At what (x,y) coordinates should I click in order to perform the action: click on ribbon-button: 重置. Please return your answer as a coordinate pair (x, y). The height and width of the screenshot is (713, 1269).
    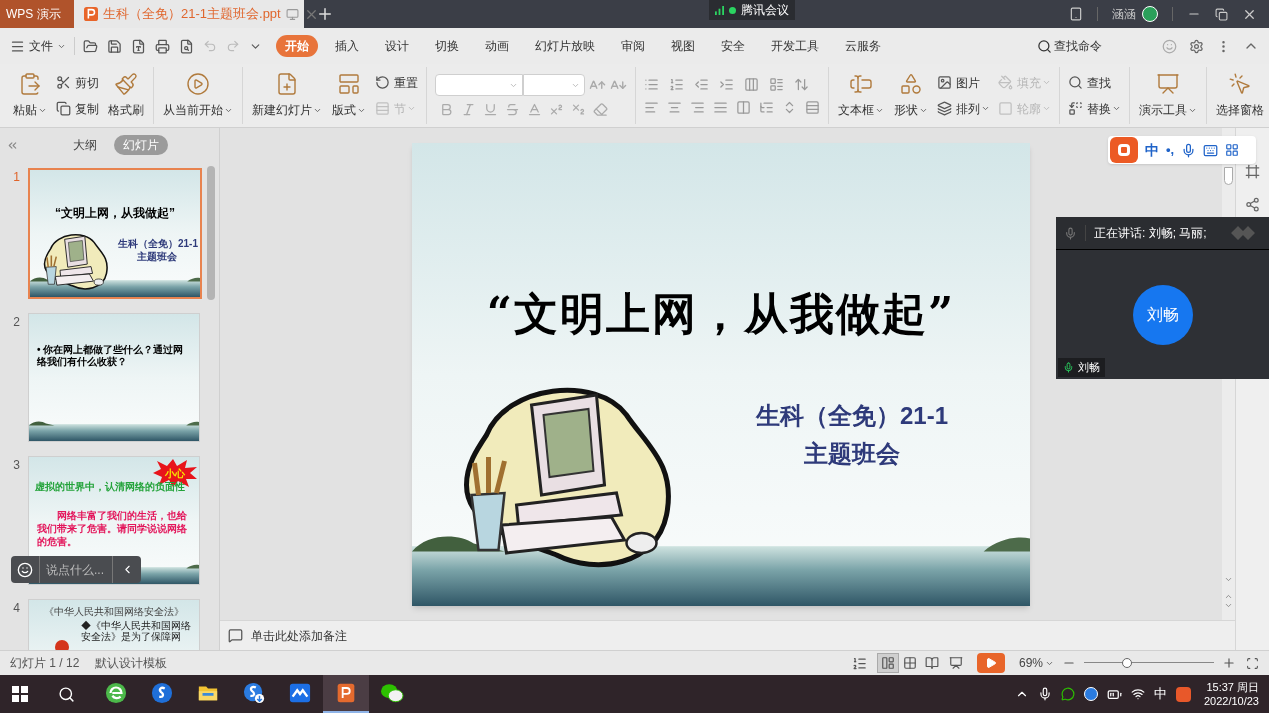
    Looking at the image, I should click on (396, 82).